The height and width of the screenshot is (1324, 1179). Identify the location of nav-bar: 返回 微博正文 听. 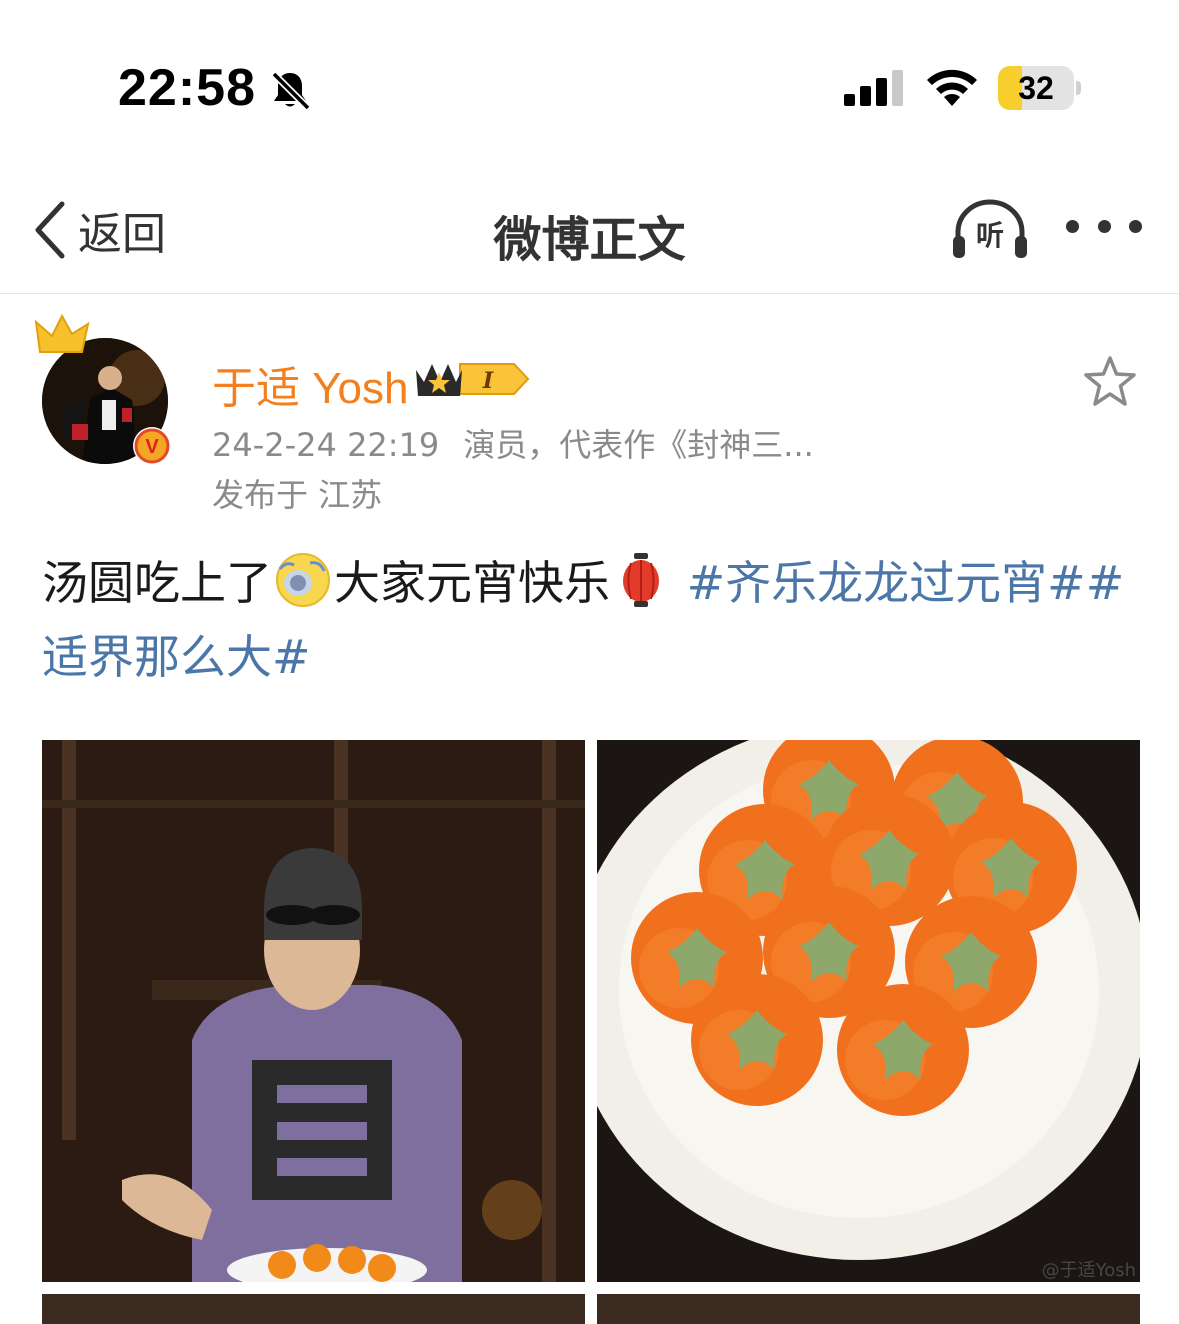
(589, 232).